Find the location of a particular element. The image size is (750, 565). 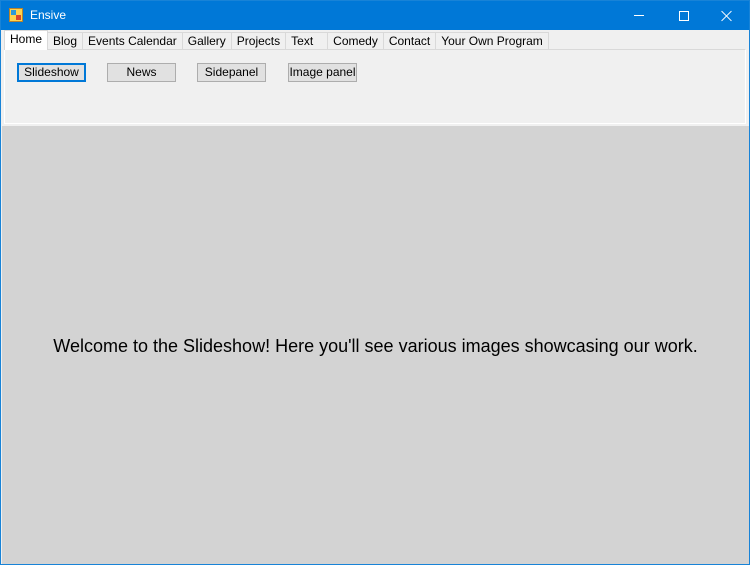

tab-events-calendar: Events Calendar is located at coordinates (132, 41).